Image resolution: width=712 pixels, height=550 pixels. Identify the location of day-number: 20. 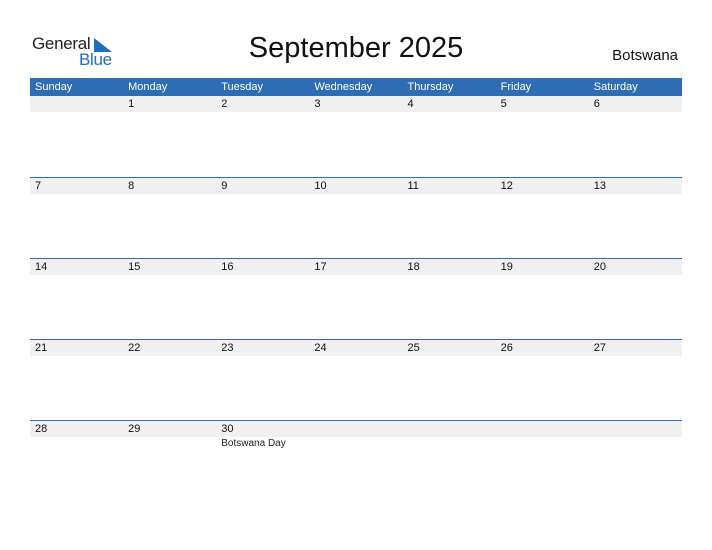
(599, 267).